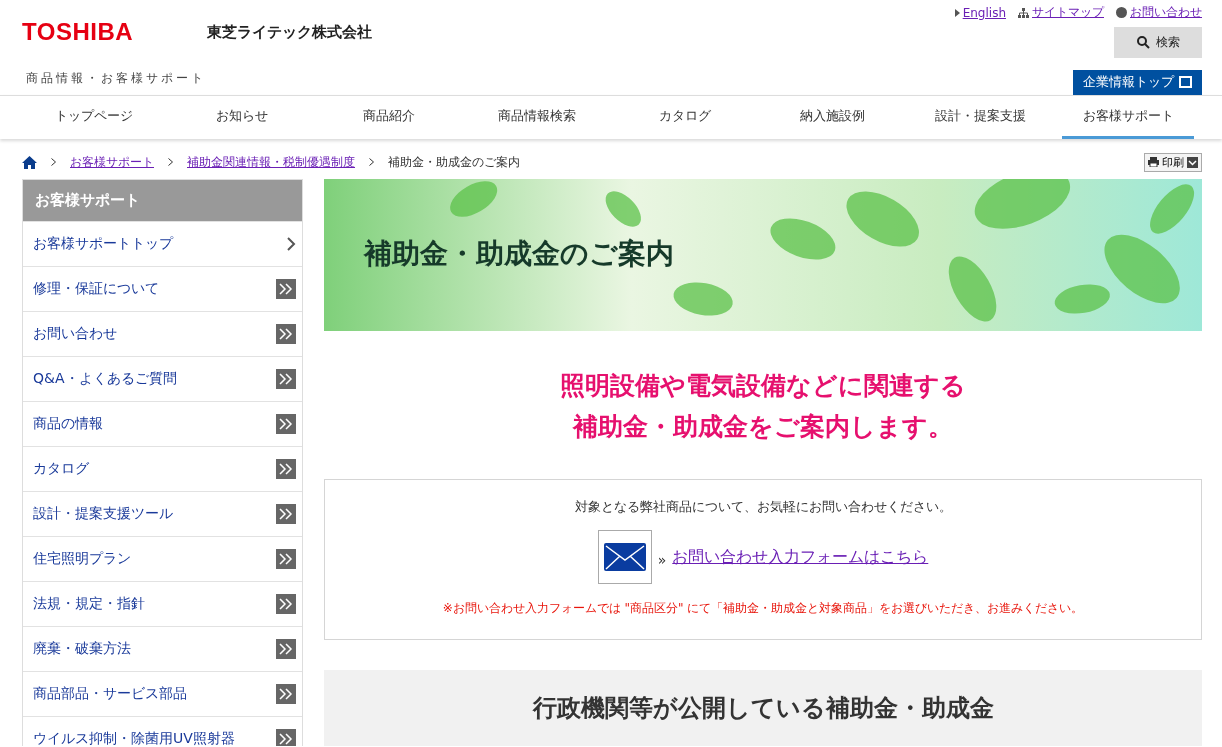 The image size is (1222, 747). Describe the element at coordinates (624, 557) in the screenshot. I see `mail-icon` at that location.